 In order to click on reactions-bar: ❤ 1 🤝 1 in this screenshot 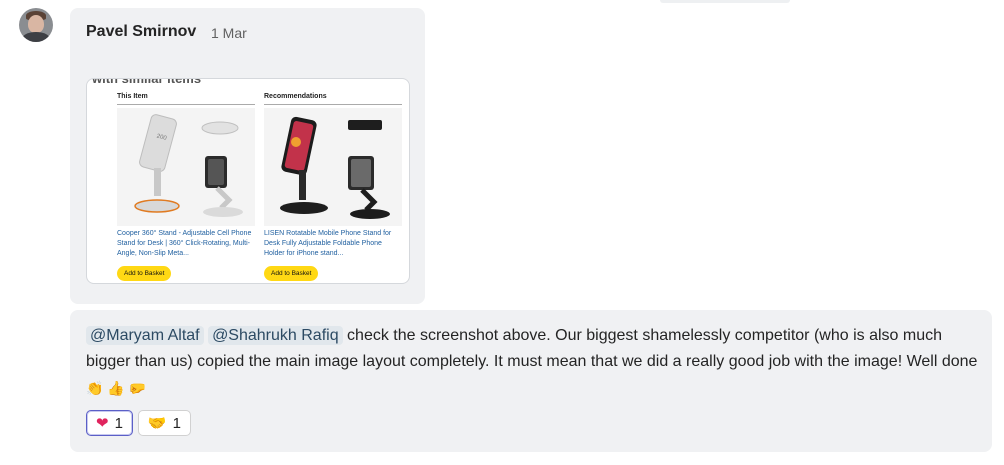, I will do `click(138, 423)`.